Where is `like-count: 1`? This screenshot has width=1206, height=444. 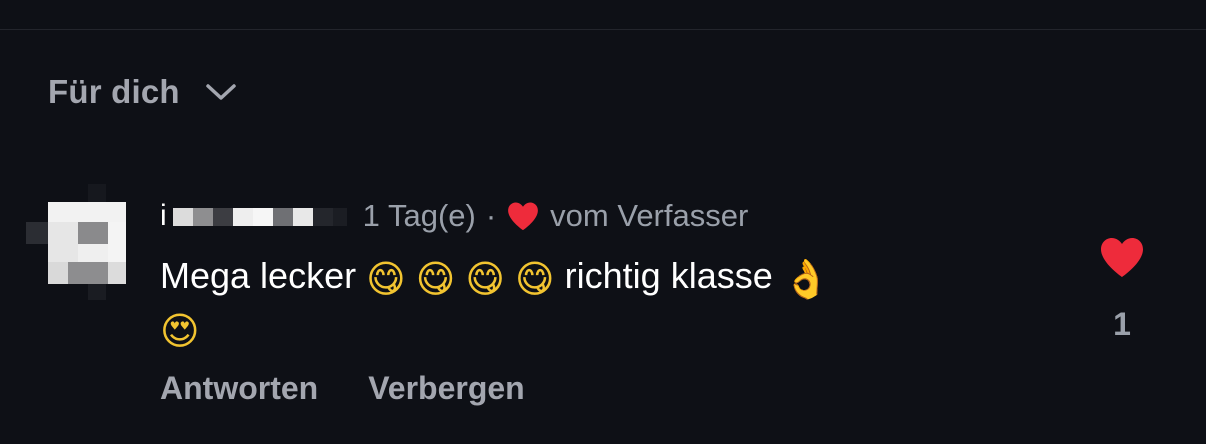
like-count: 1 is located at coordinates (1122, 324).